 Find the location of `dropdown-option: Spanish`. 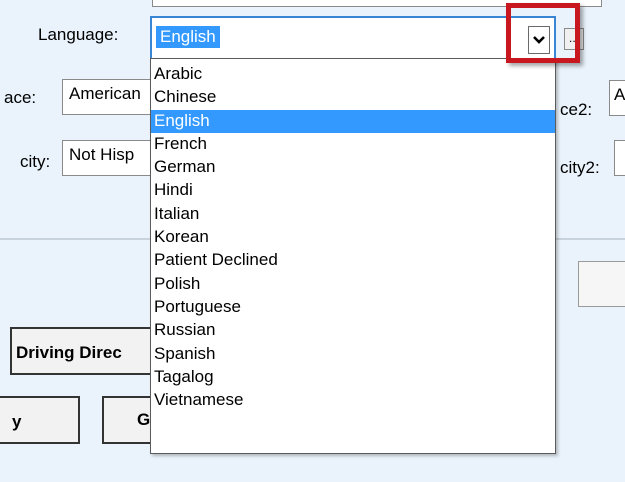

dropdown-option: Spanish is located at coordinates (353, 354).